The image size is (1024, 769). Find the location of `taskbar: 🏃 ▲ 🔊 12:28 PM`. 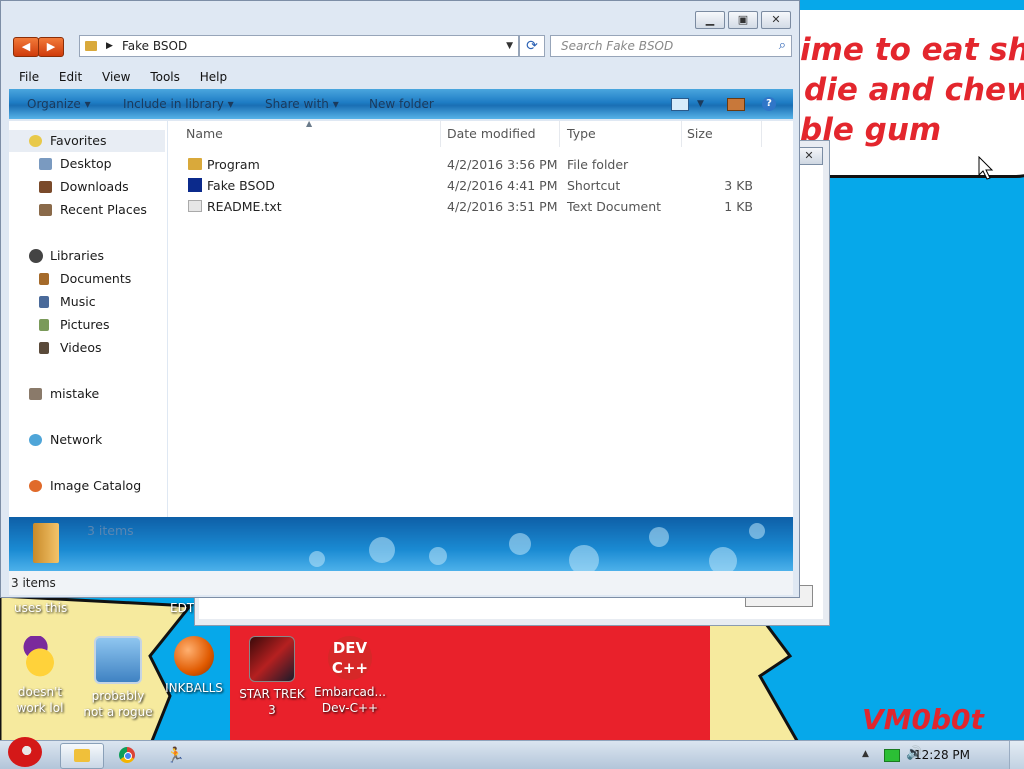

taskbar: 🏃 ▲ 🔊 12:28 PM is located at coordinates (512, 753).